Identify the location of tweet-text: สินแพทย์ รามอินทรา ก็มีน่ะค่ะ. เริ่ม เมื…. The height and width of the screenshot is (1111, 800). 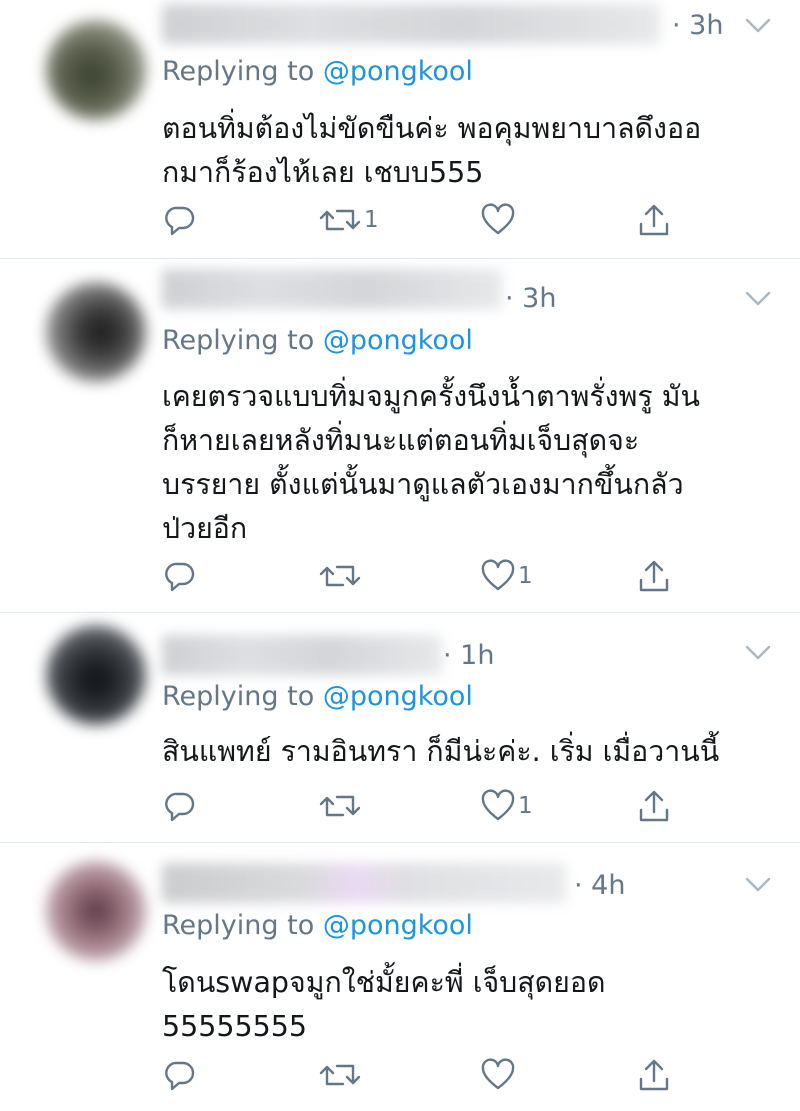
(462, 752).